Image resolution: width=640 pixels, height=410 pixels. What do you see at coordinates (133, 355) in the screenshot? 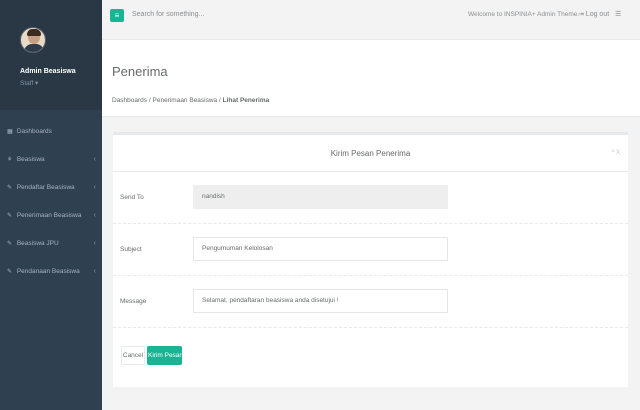
I see `cancel-button: Cancel` at bounding box center [133, 355].